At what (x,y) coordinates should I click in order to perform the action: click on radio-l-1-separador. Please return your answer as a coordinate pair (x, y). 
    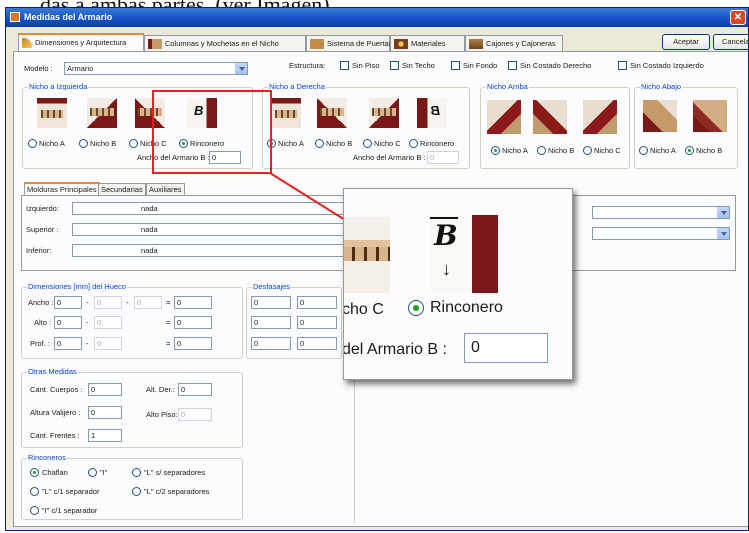
    Looking at the image, I should click on (34, 491).